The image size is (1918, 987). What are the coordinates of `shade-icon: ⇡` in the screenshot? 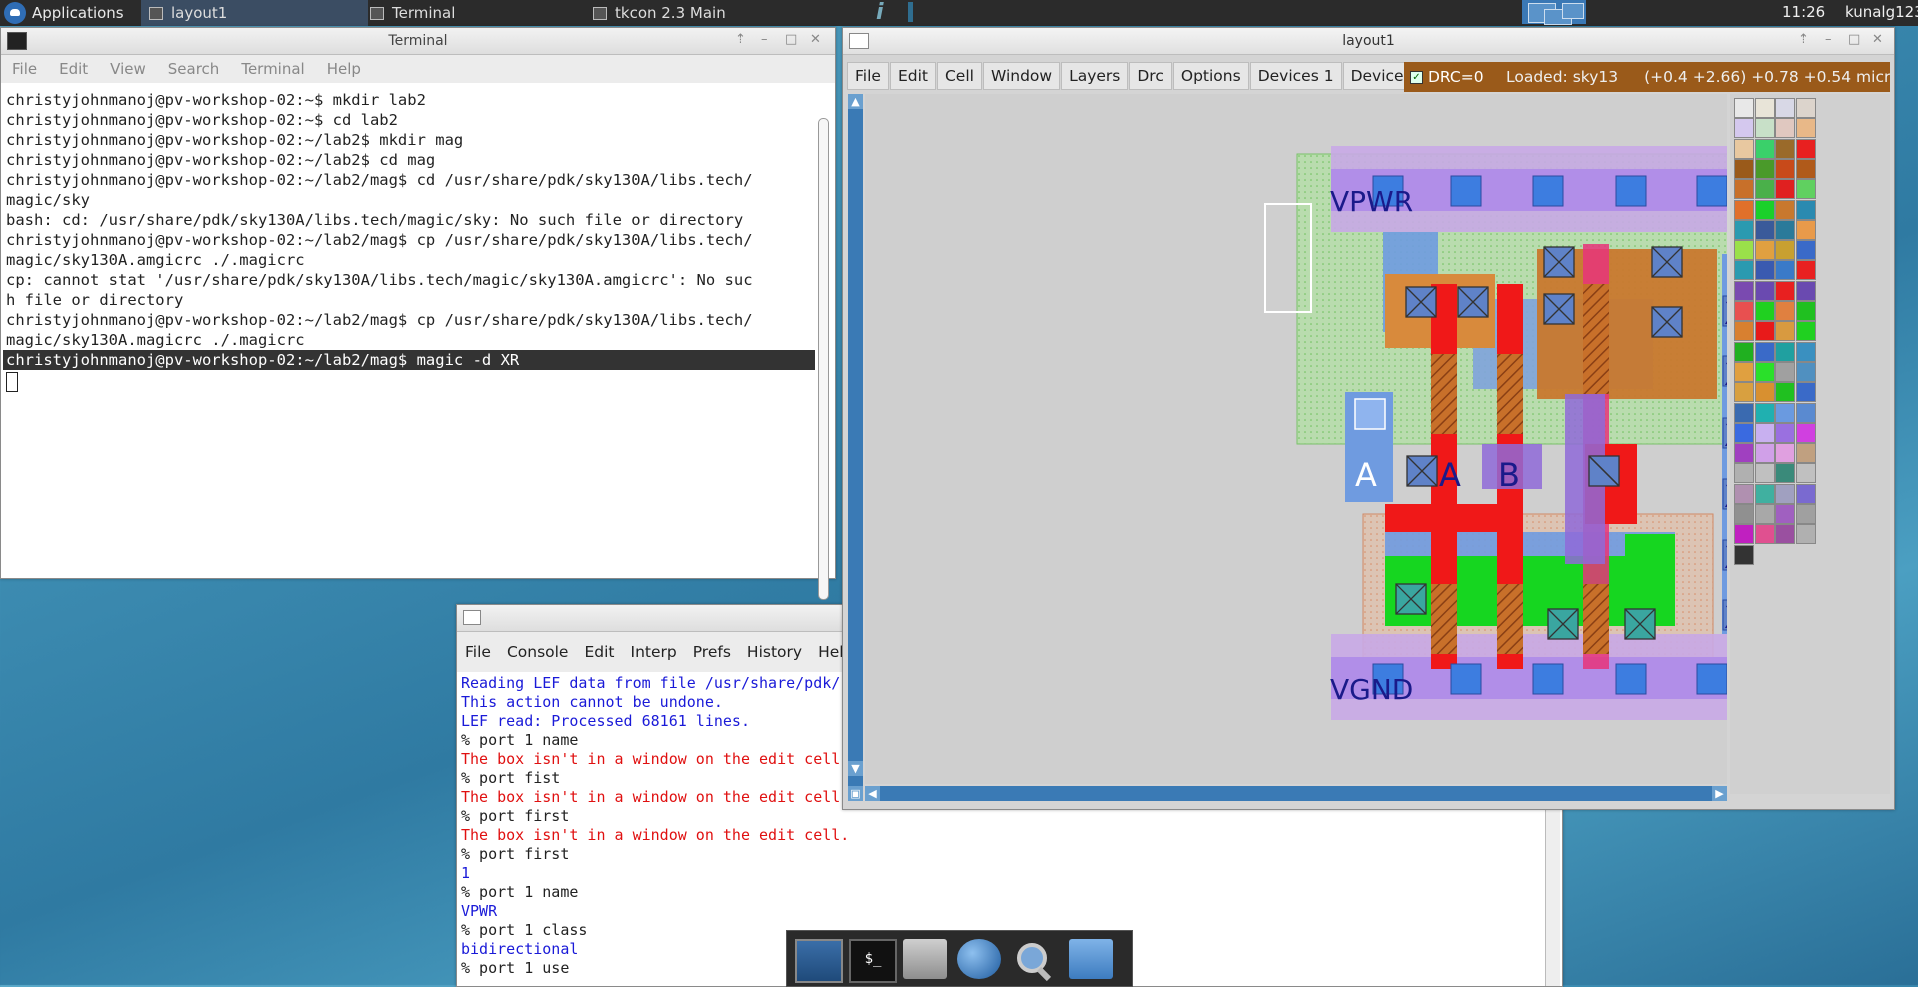 It's located at (1803, 39).